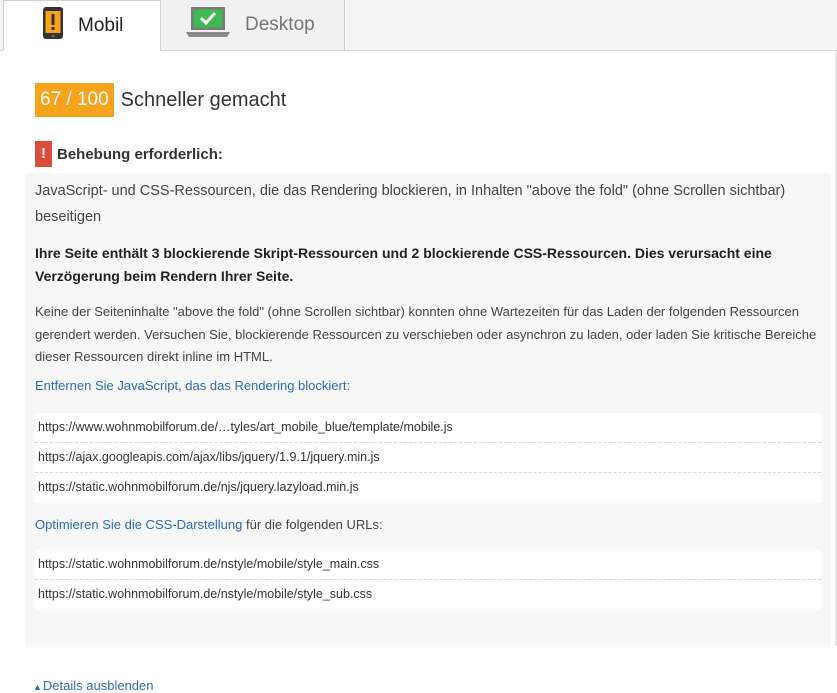 This screenshot has width=837, height=693. I want to click on hide-details-label: Details ausblenden, so click(98, 685).